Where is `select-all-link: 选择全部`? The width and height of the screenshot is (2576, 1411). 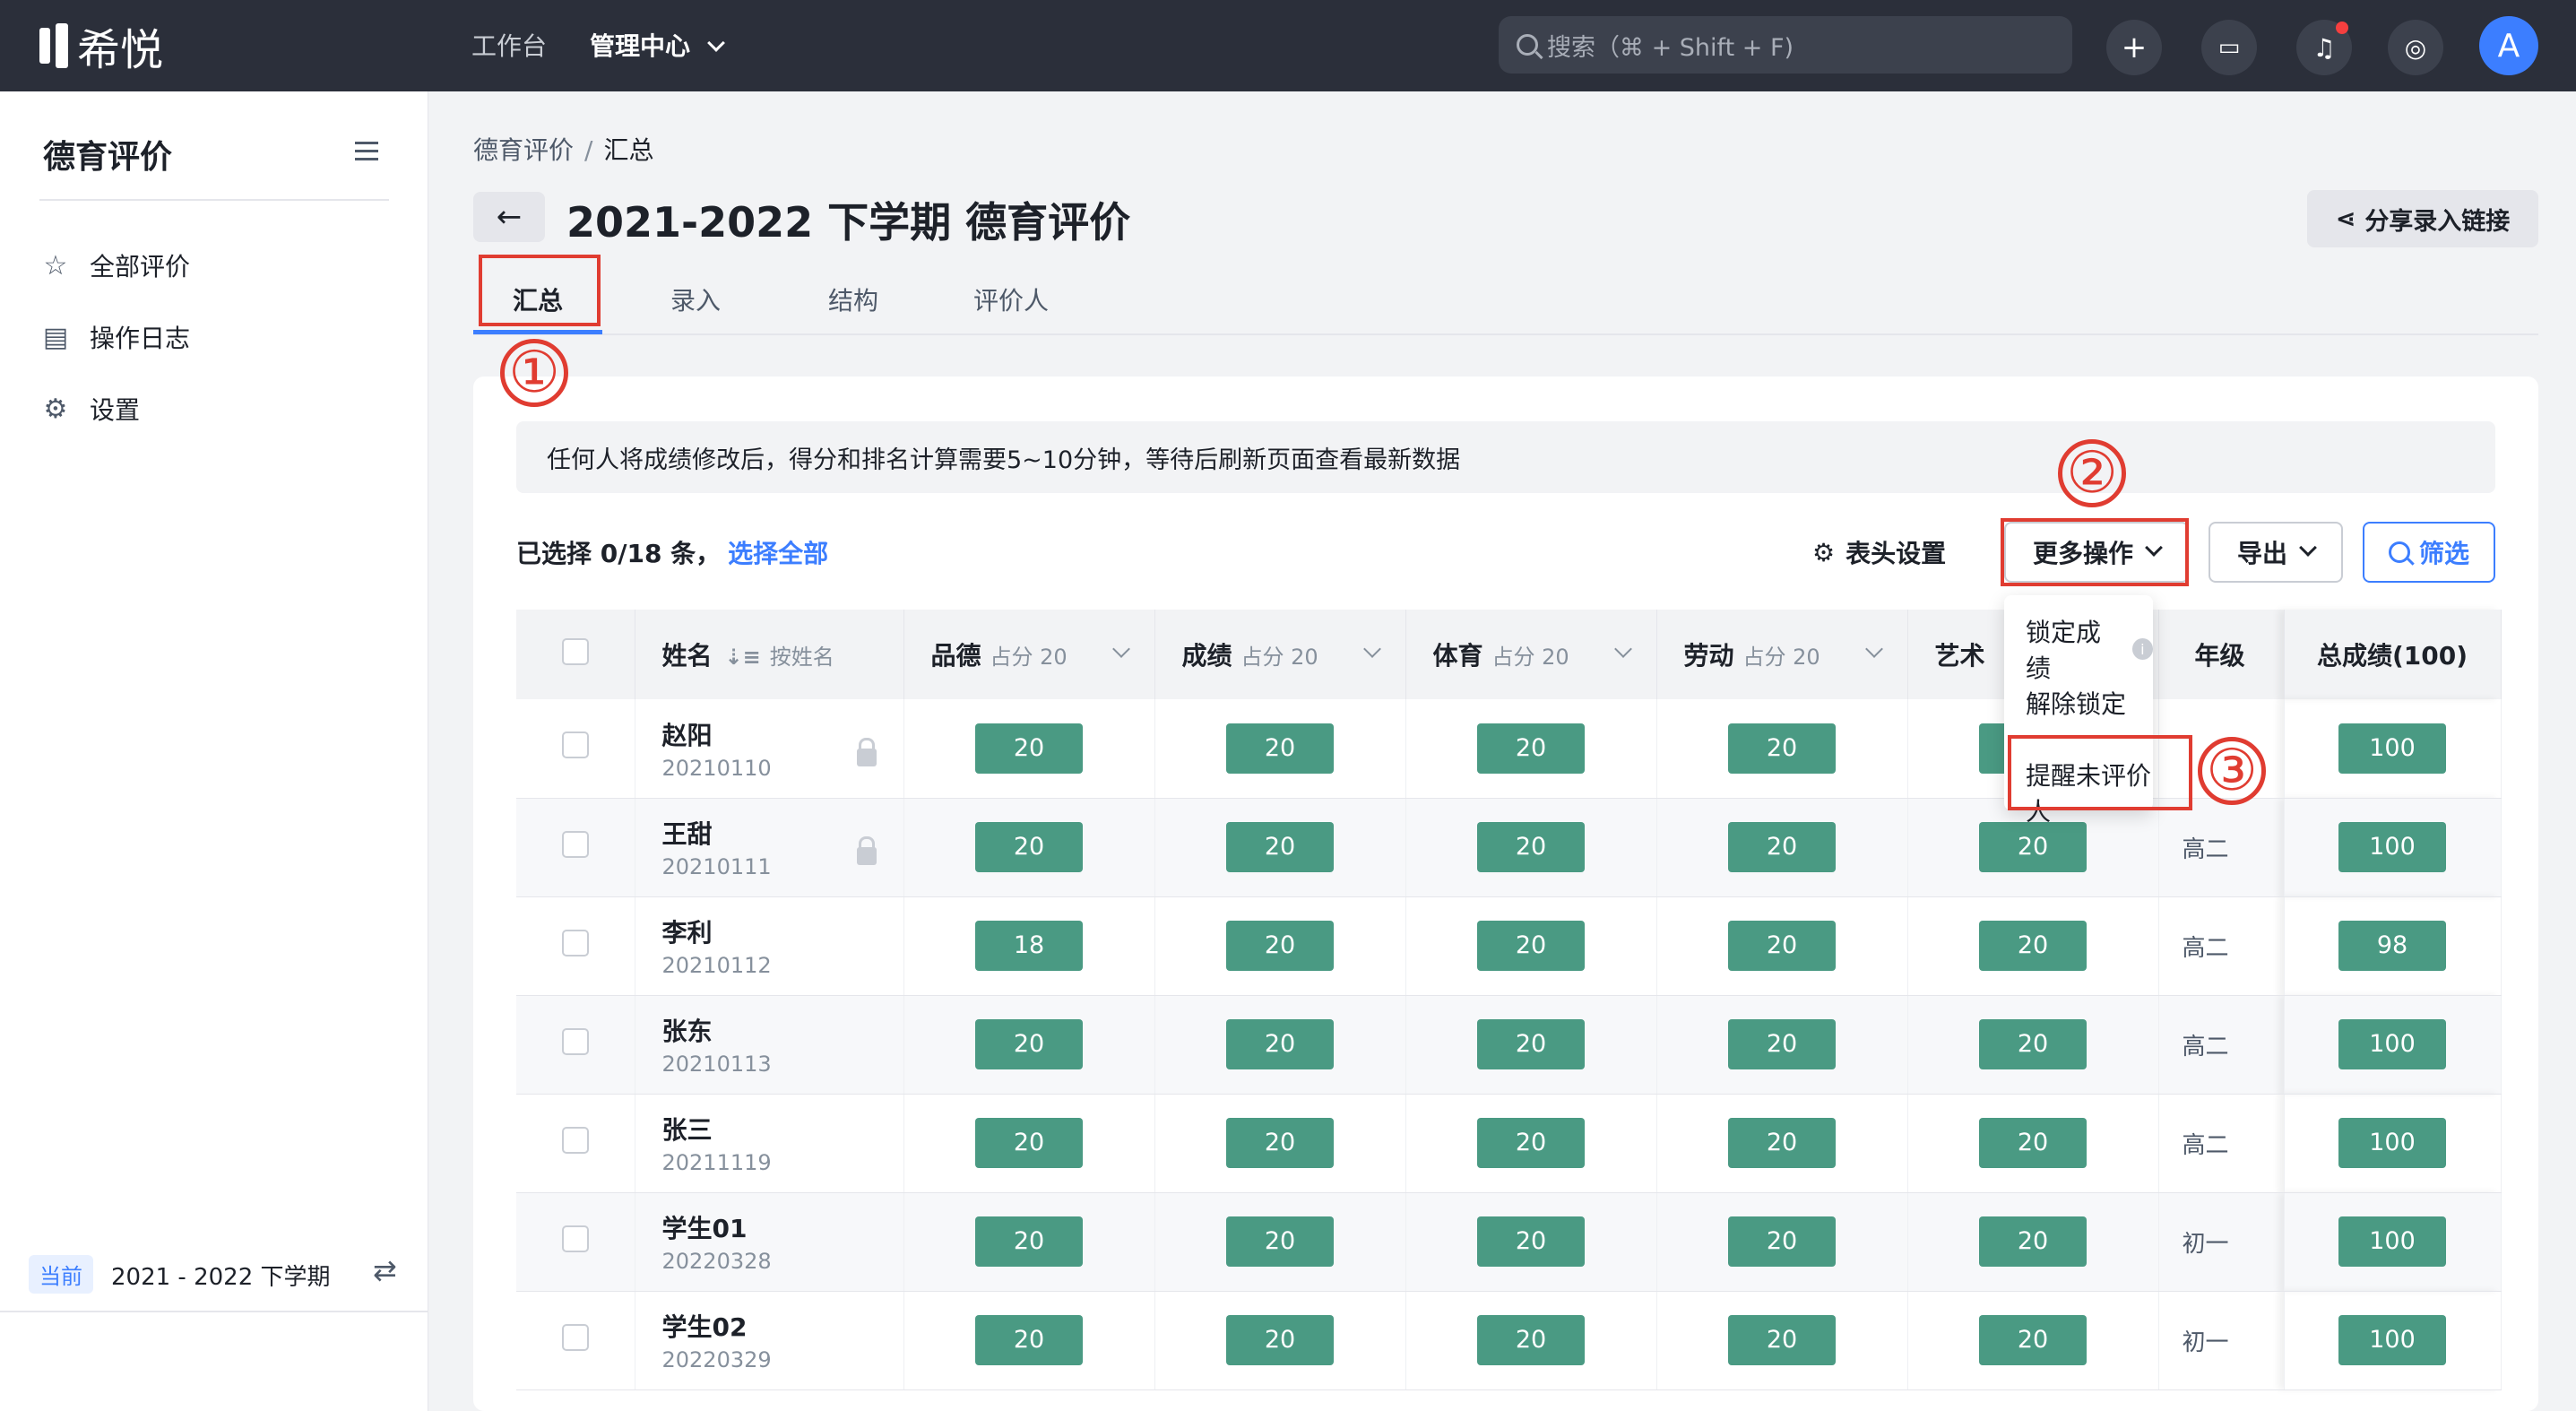 select-all-link: 选择全部 is located at coordinates (778, 553).